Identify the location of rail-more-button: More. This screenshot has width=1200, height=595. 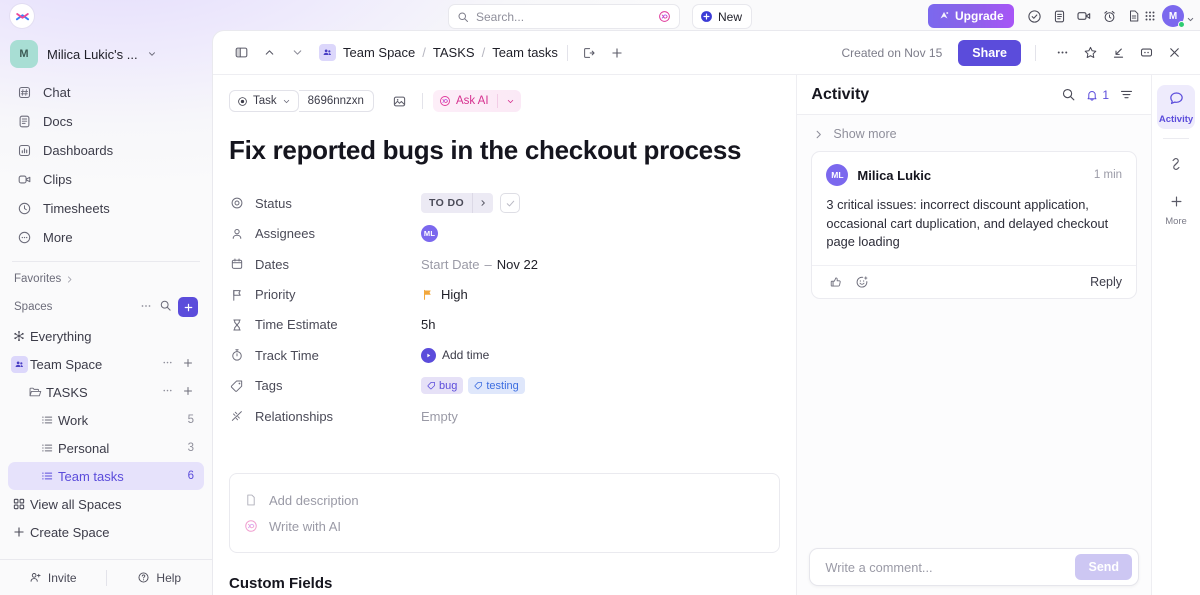
(1176, 210).